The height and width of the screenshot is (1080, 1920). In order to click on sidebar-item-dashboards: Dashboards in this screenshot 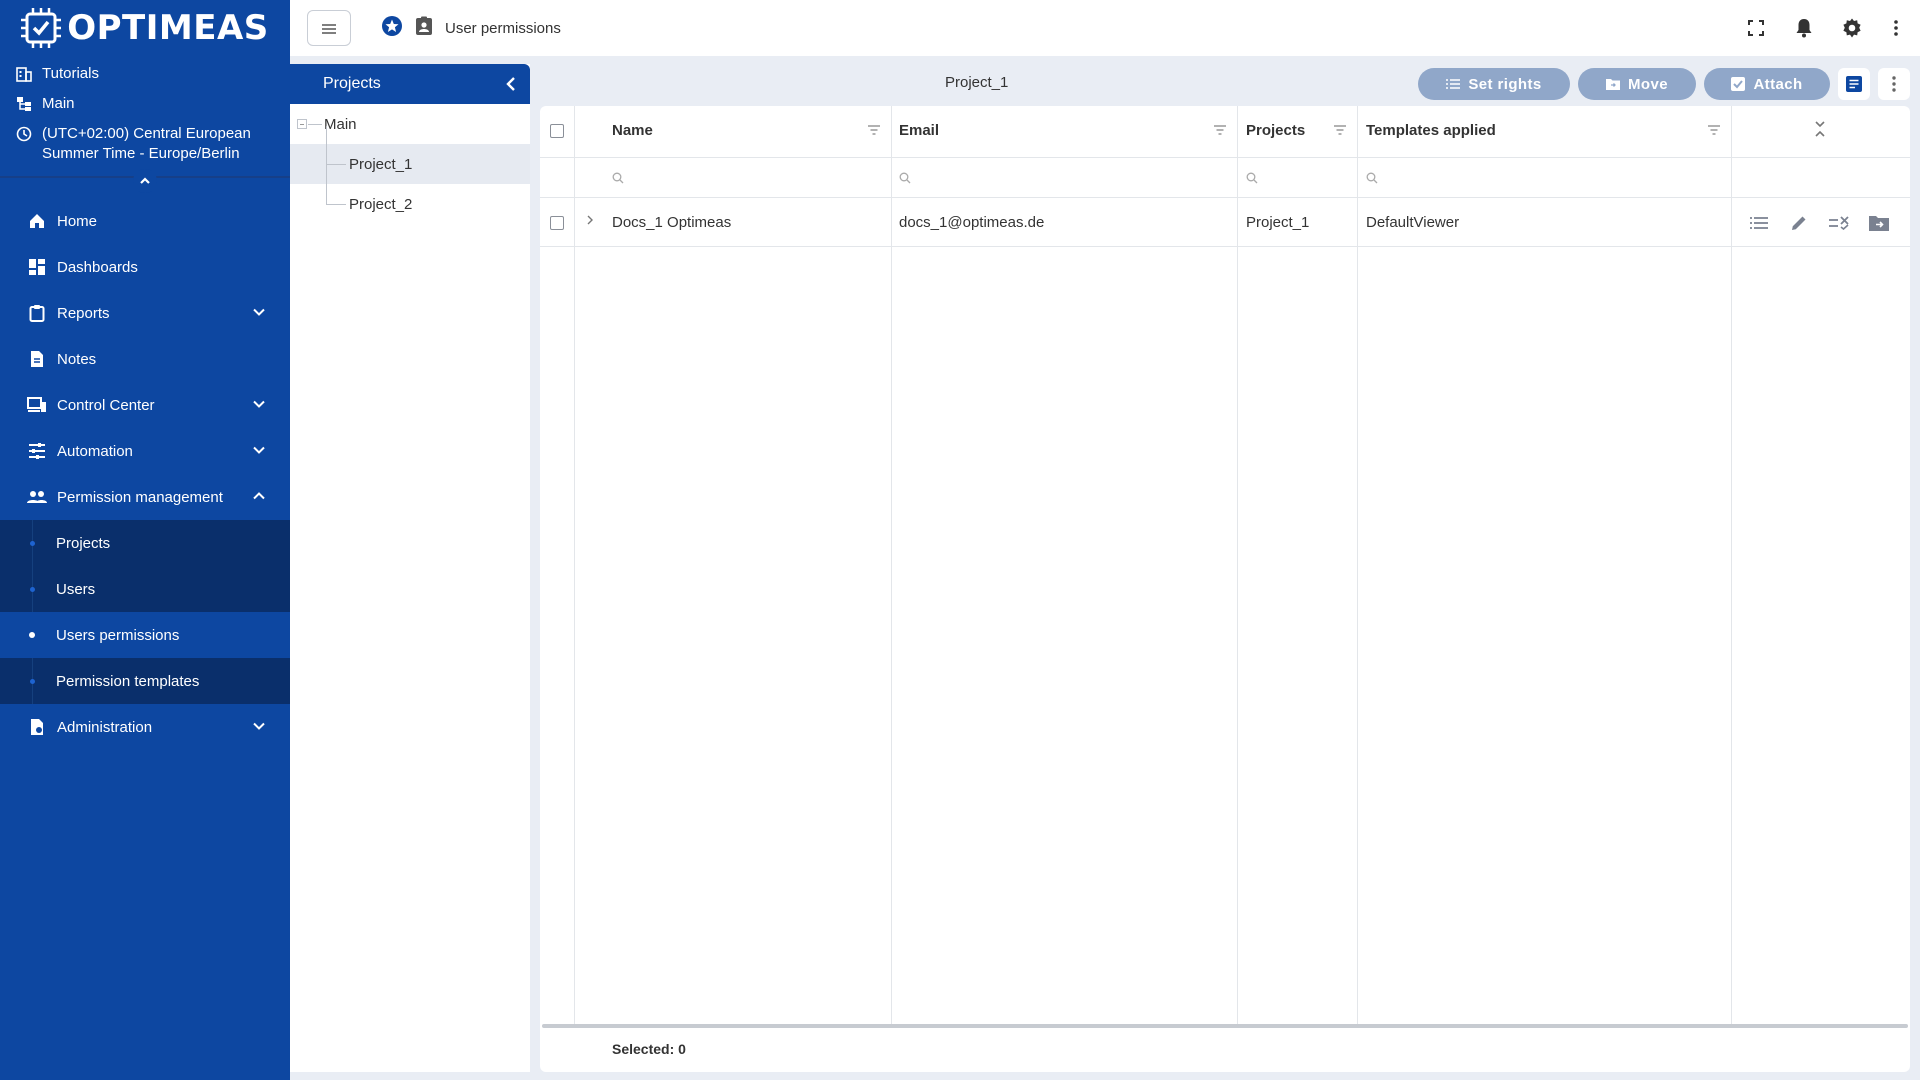, I will do `click(145, 267)`.